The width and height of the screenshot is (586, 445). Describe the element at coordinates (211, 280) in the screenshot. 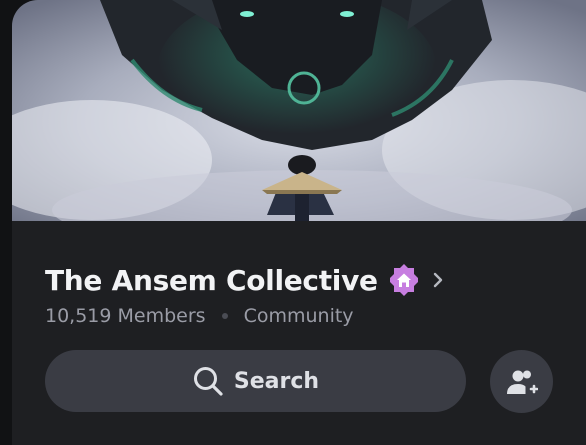

I see `server-name: The Ansem Collective` at that location.